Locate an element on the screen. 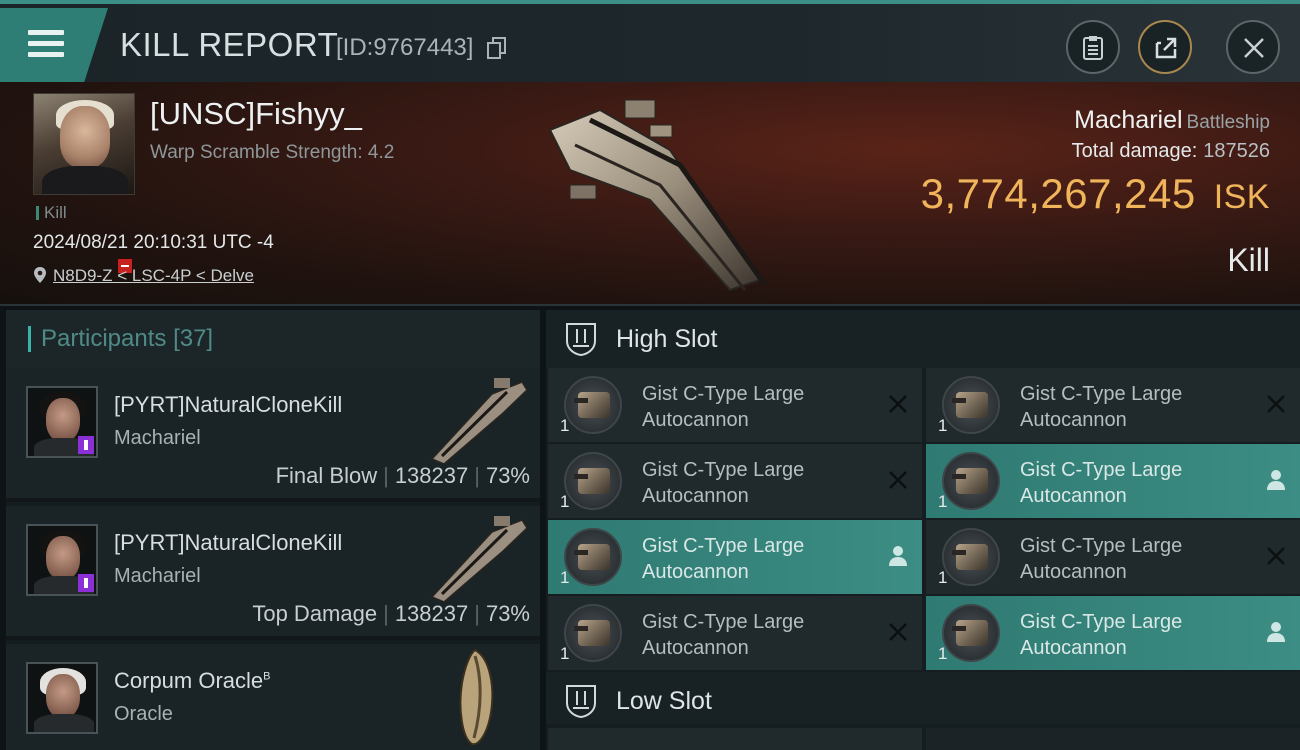  clipboard-button is located at coordinates (1093, 47).